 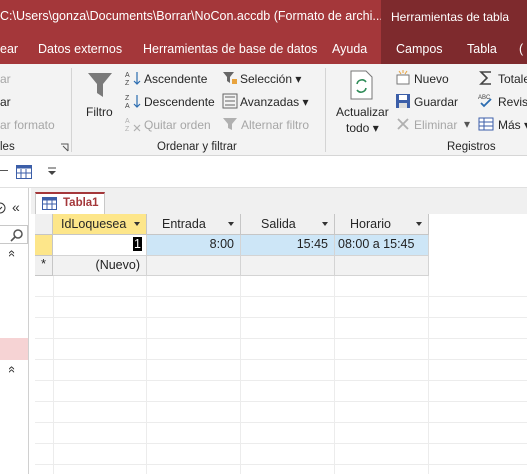 I want to click on new-row-cell-salida, so click(x=288, y=266).